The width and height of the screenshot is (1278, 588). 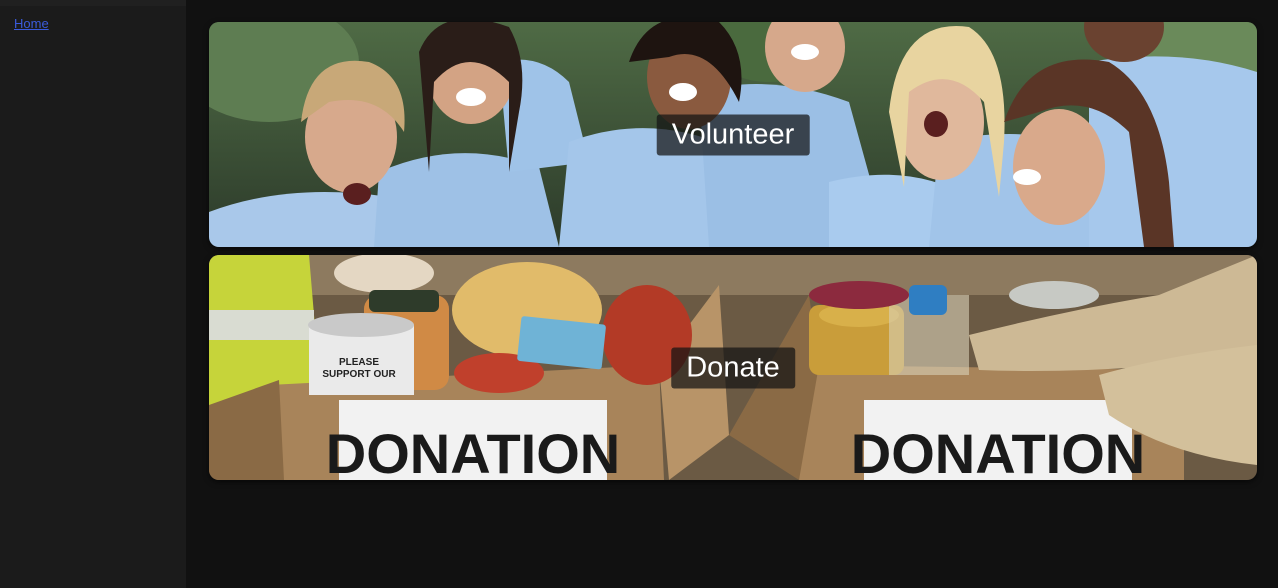 What do you see at coordinates (473, 451) in the screenshot?
I see `box-label-left: DONATION` at bounding box center [473, 451].